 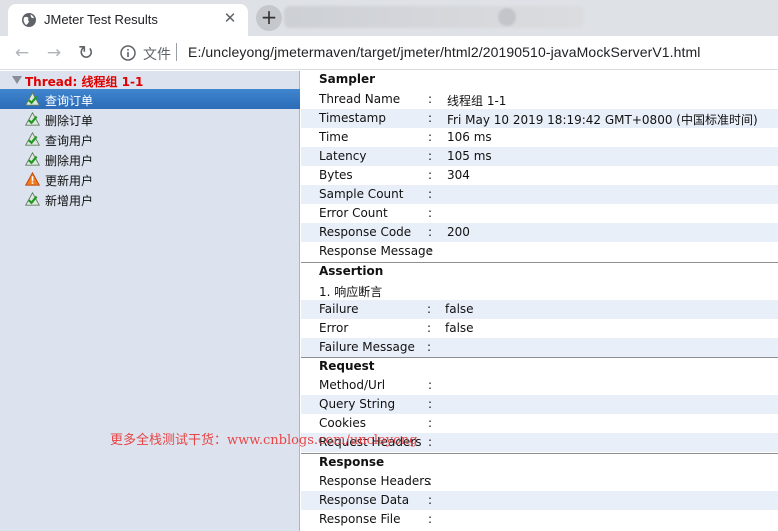 I want to click on field-key: Query String, so click(x=357, y=404).